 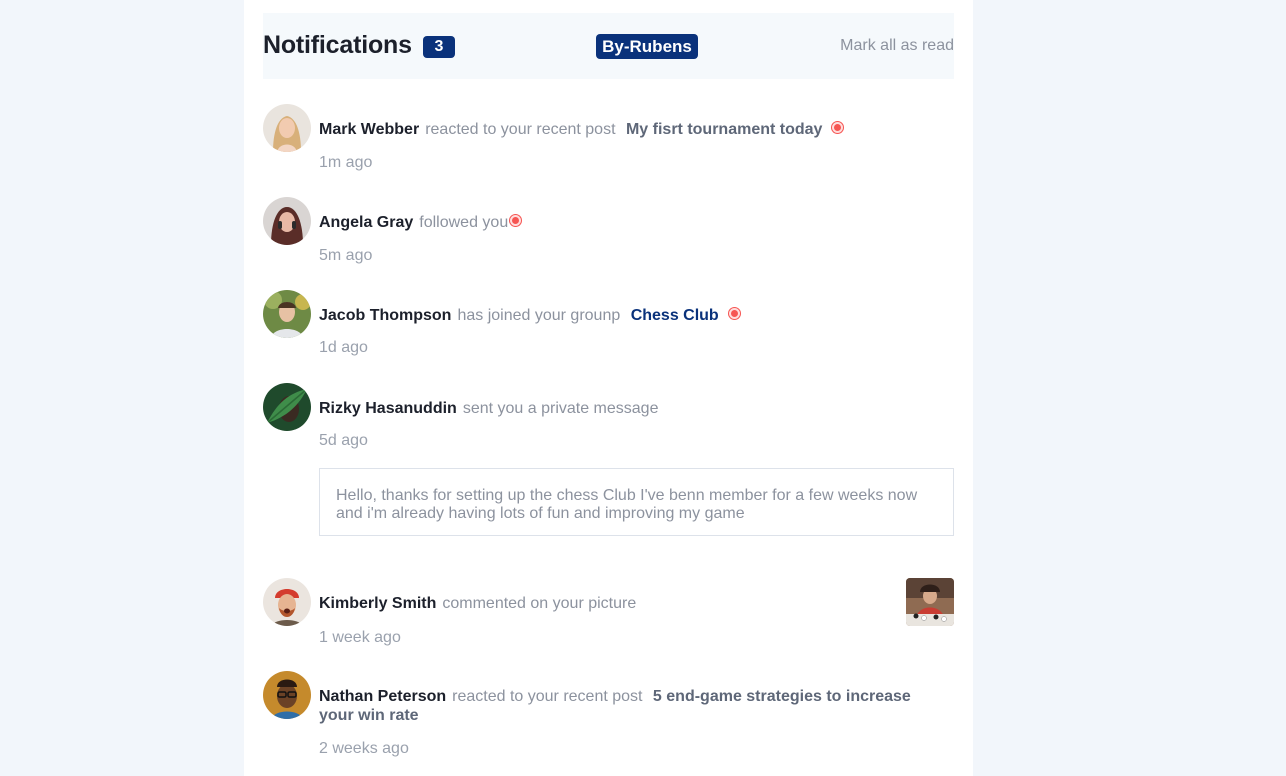 I want to click on group-link: Chess Club, so click(x=675, y=315).